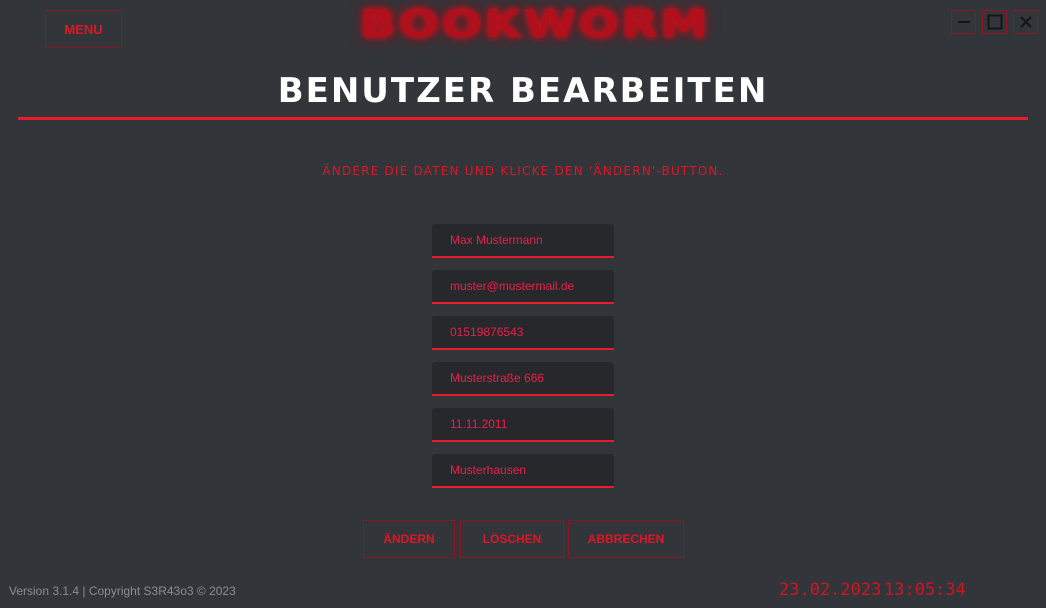 This screenshot has width=1046, height=608. I want to click on close-icon, so click(1025, 22).